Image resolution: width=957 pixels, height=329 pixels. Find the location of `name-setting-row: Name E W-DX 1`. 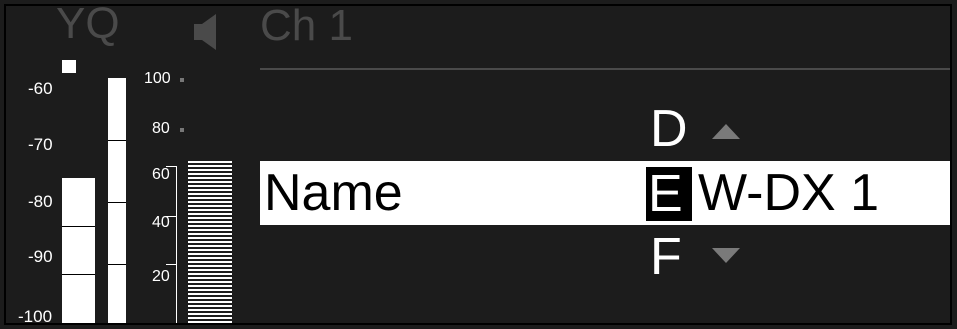

name-setting-row: Name E W-DX 1 is located at coordinates (605, 193).